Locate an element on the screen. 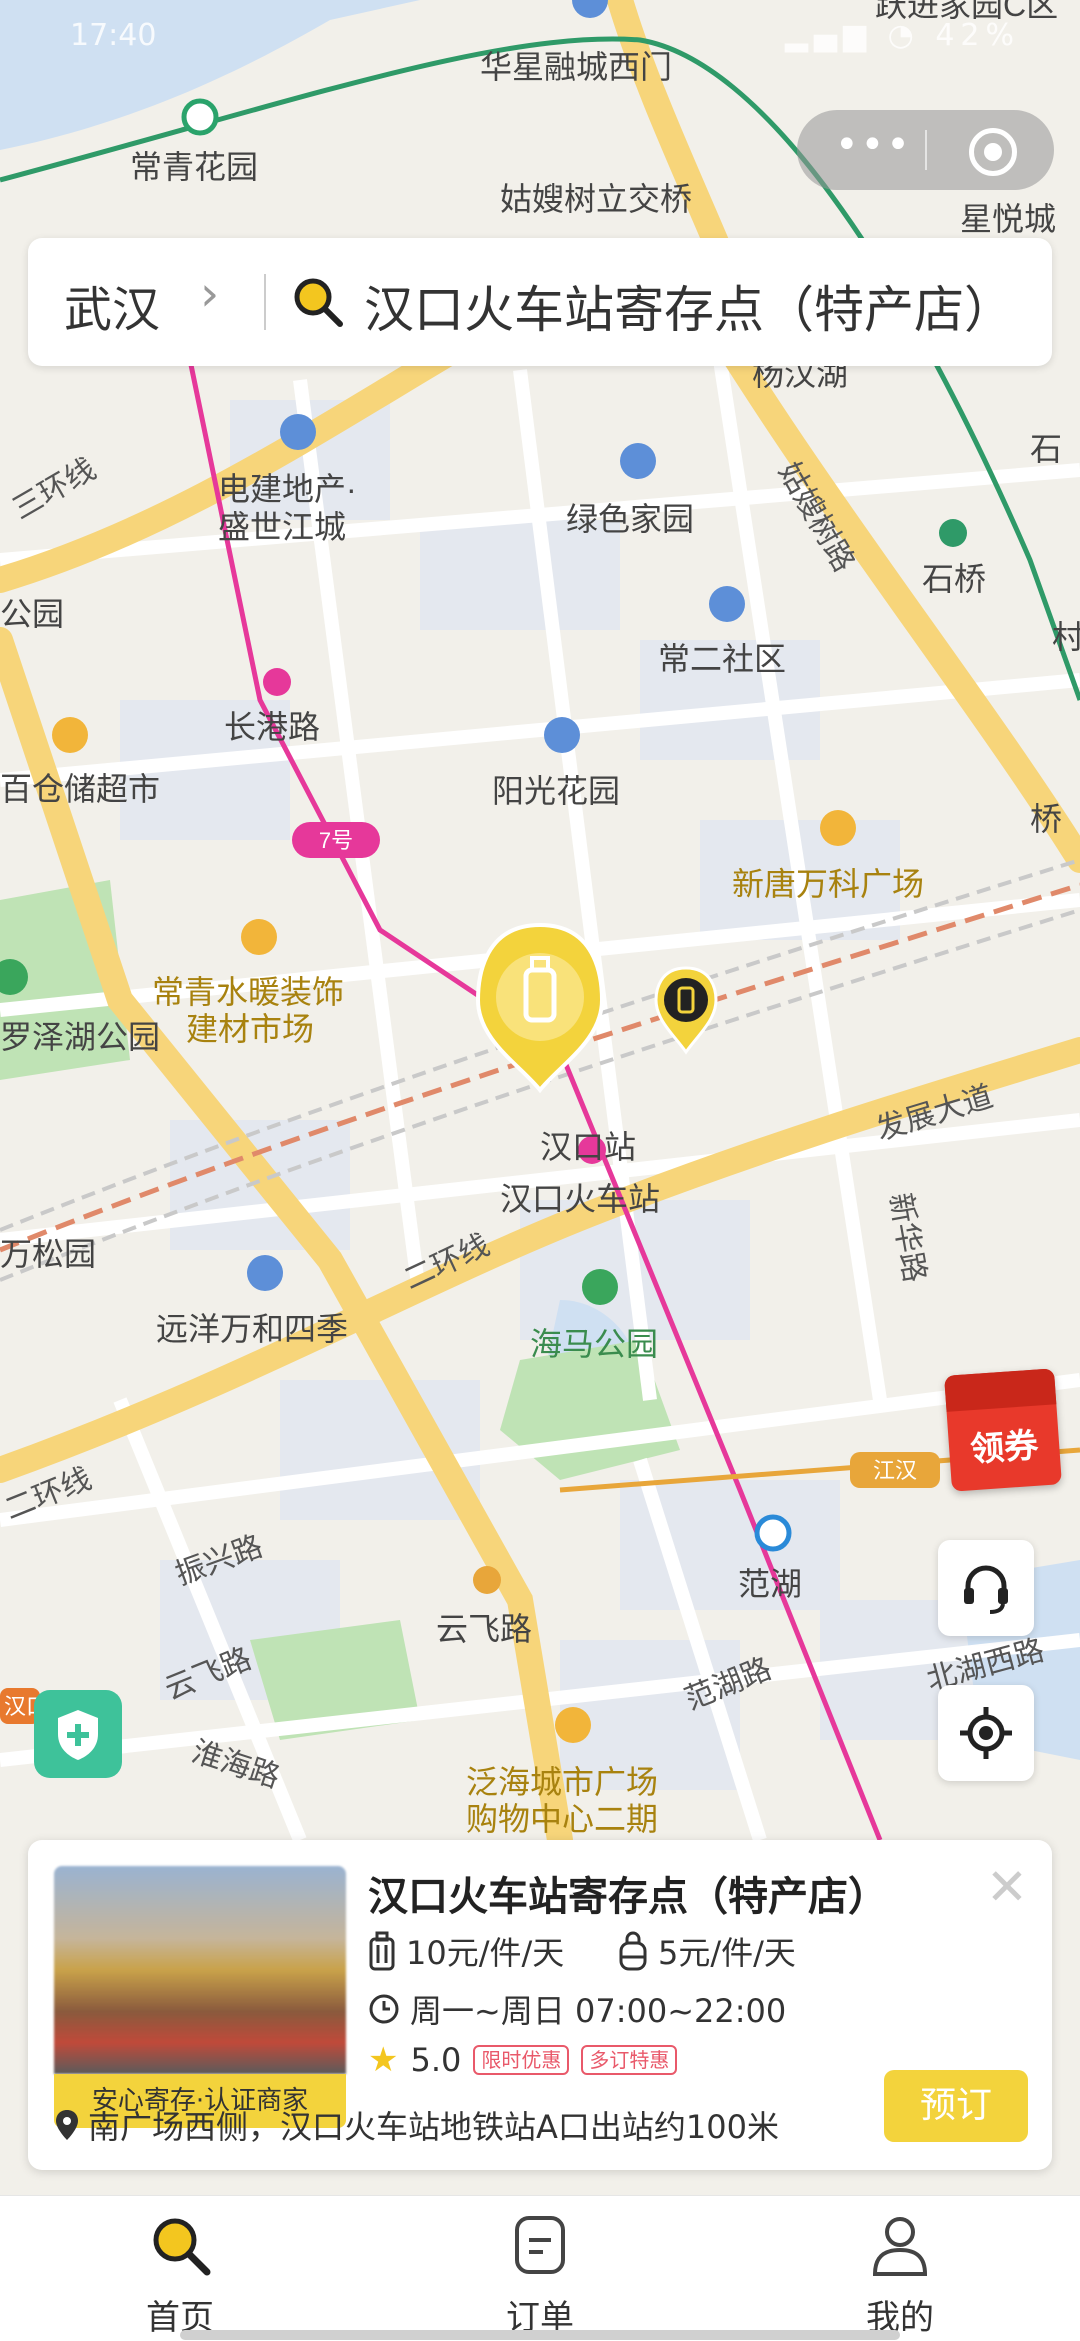 The width and height of the screenshot is (1080, 2341). poi-label: 盛世江城 is located at coordinates (282, 527).